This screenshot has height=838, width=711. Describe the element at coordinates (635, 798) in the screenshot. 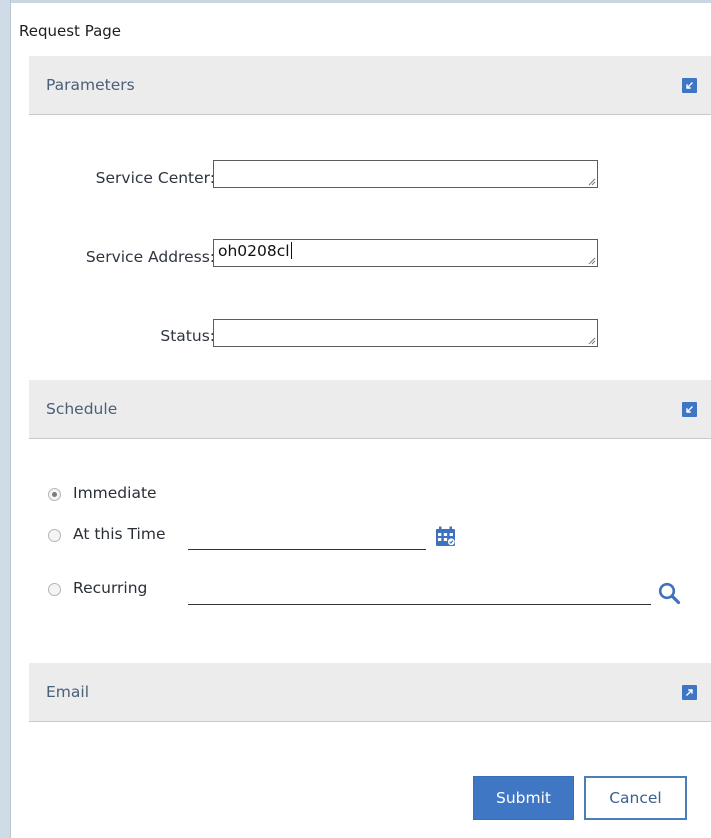

I see `cancel-button: Cancel` at that location.